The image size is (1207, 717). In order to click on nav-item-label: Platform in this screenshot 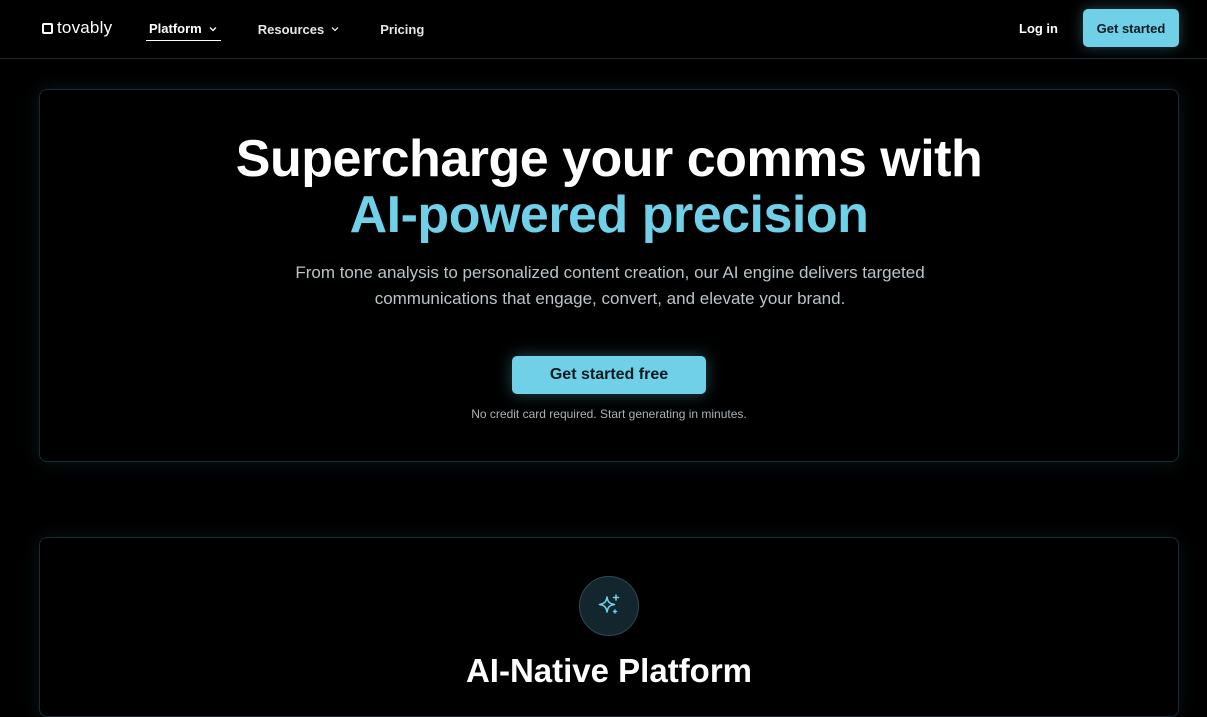, I will do `click(175, 28)`.